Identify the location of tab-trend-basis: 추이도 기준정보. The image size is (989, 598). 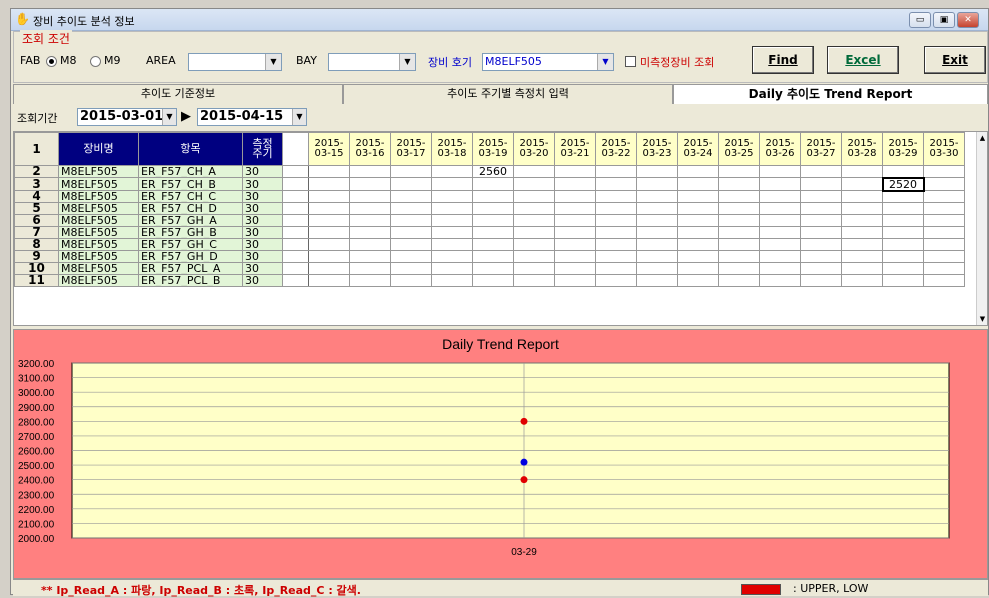
(178, 94).